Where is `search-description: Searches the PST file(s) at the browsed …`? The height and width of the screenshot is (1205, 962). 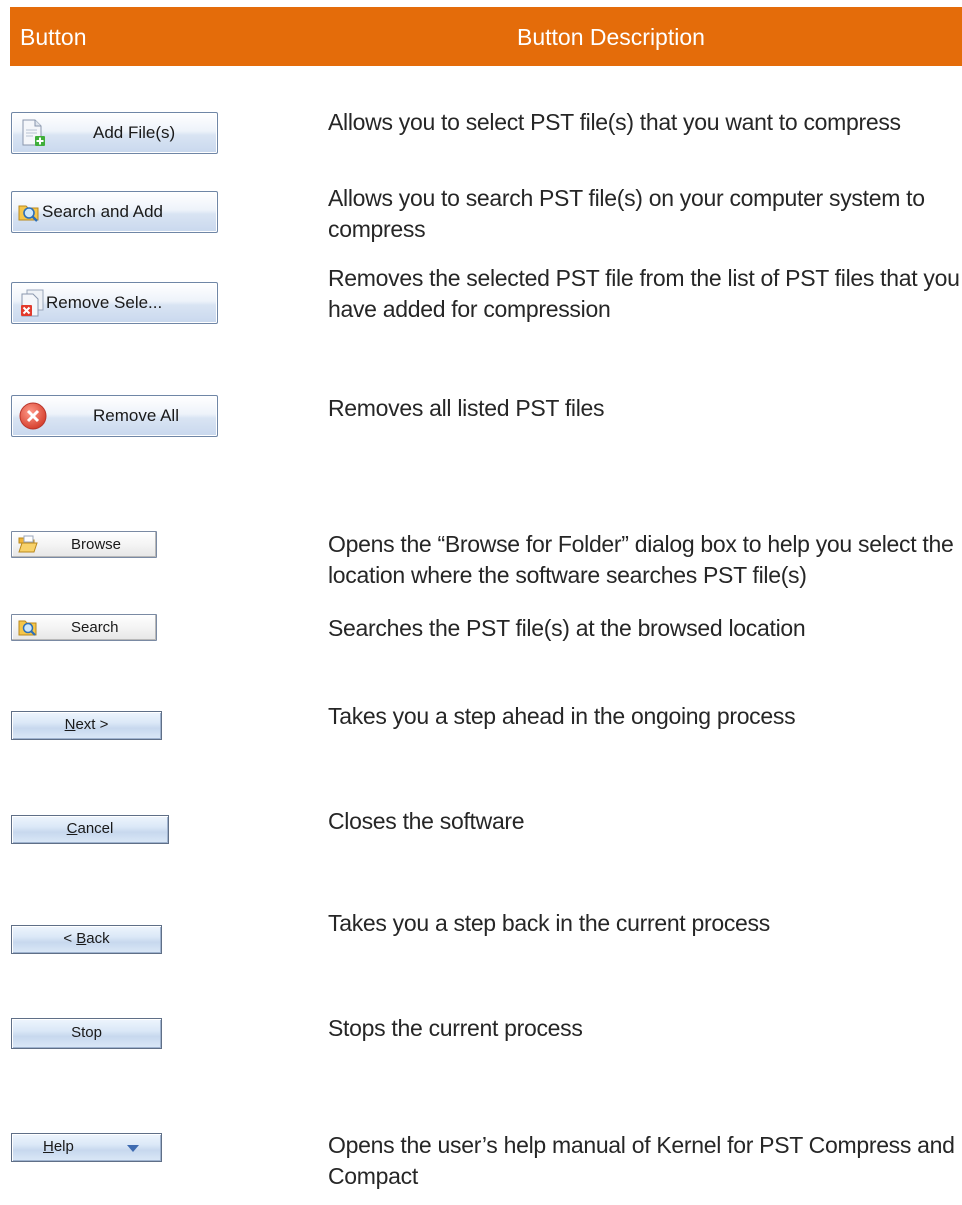 search-description: Searches the PST file(s) at the browsed … is located at coordinates (567, 628).